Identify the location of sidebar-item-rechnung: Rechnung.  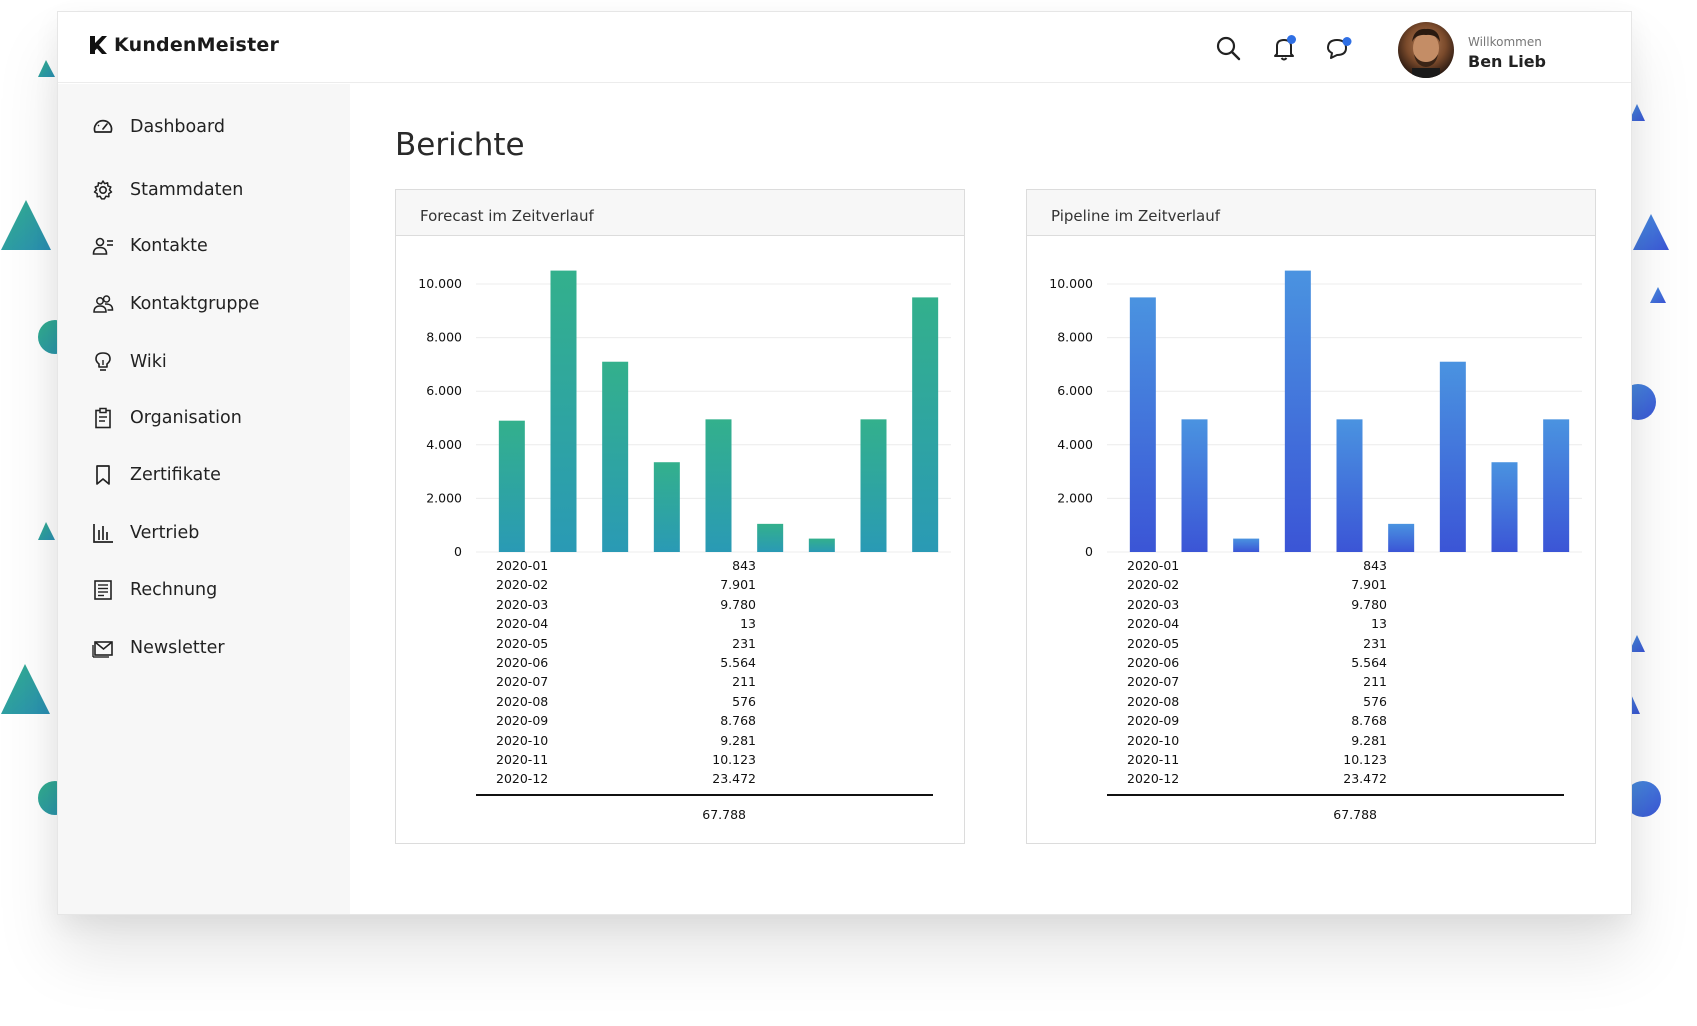
(154, 590).